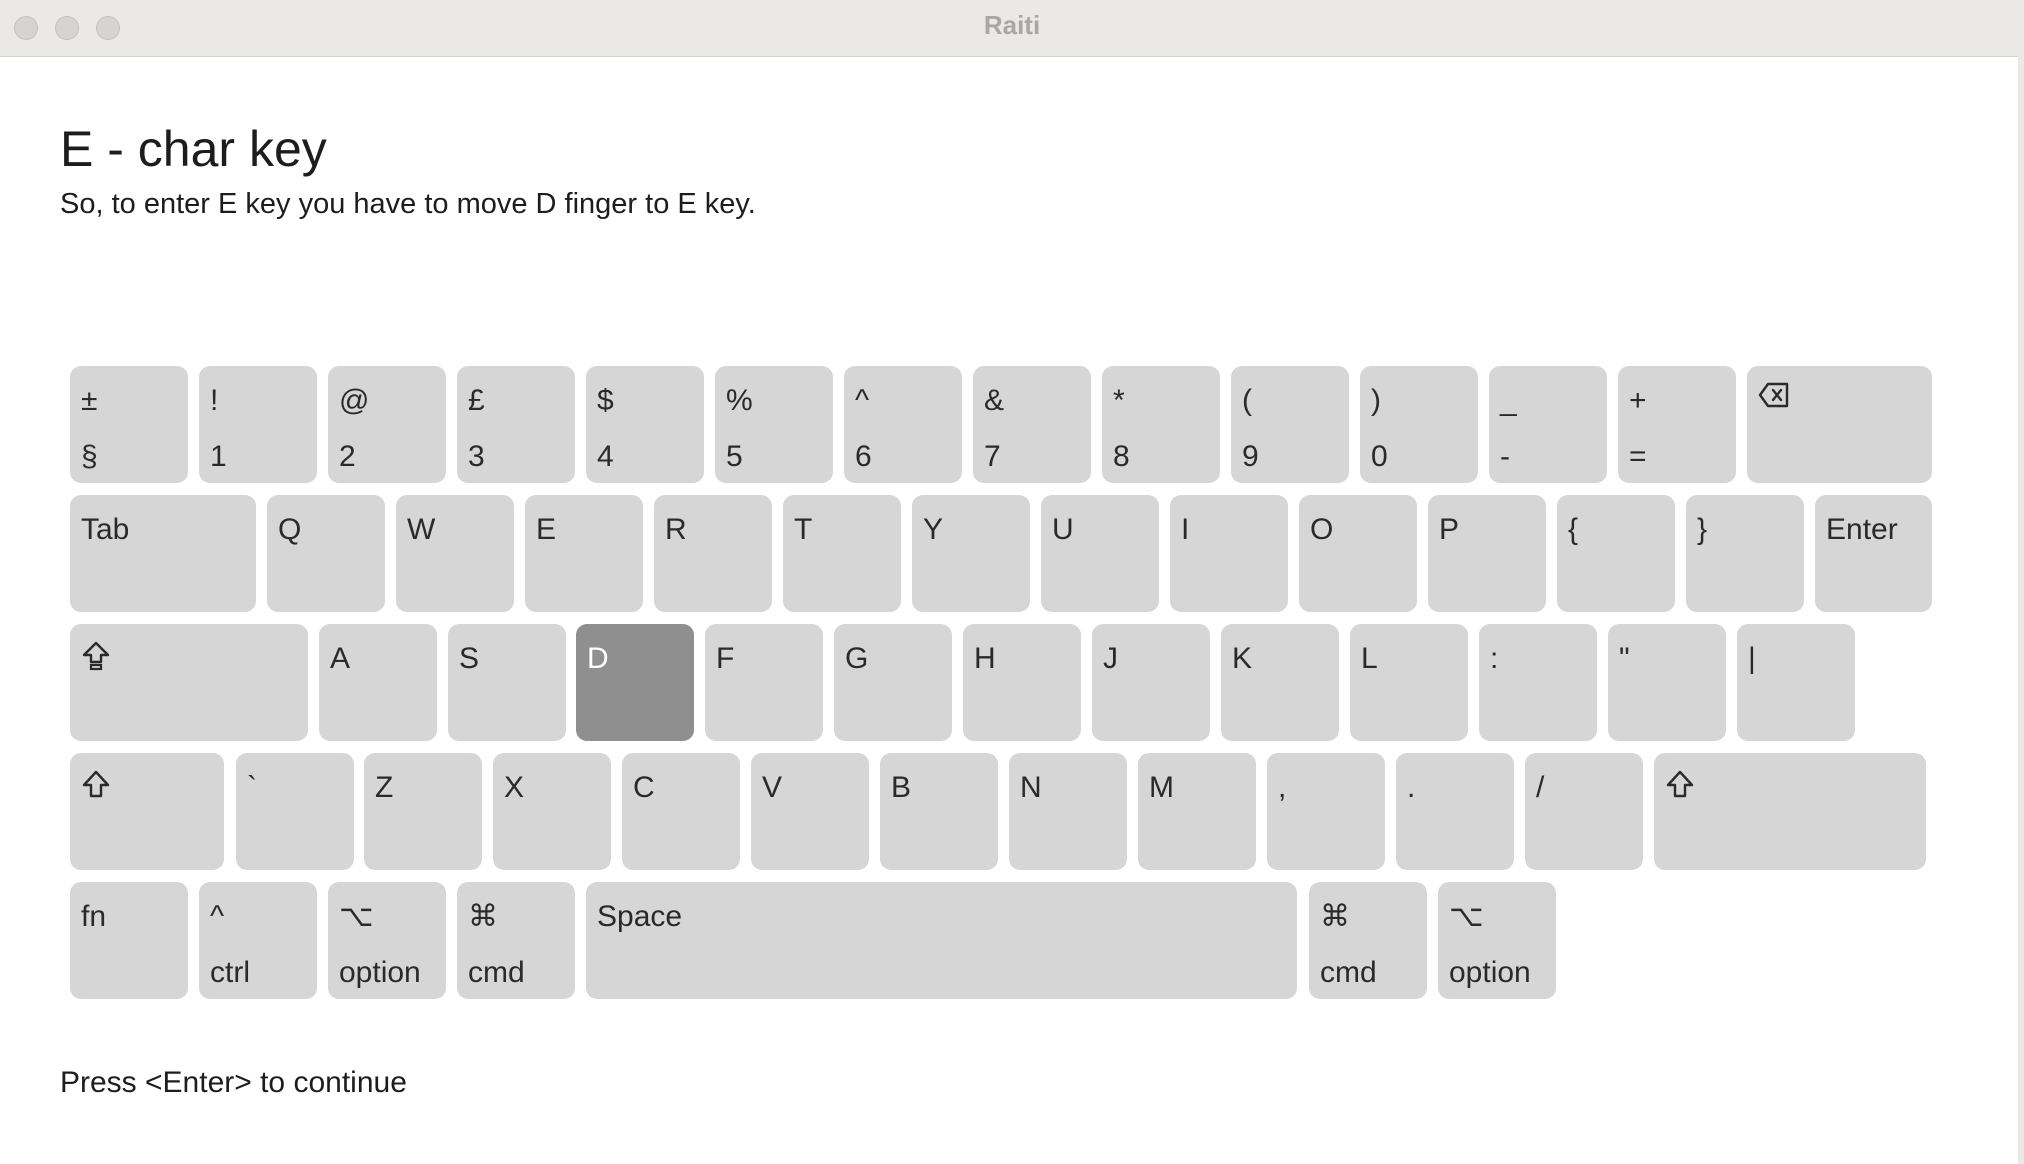 The width and height of the screenshot is (2024, 1164). Describe the element at coordinates (1538, 682) in the screenshot. I see `key-symbol-2-10: :` at that location.